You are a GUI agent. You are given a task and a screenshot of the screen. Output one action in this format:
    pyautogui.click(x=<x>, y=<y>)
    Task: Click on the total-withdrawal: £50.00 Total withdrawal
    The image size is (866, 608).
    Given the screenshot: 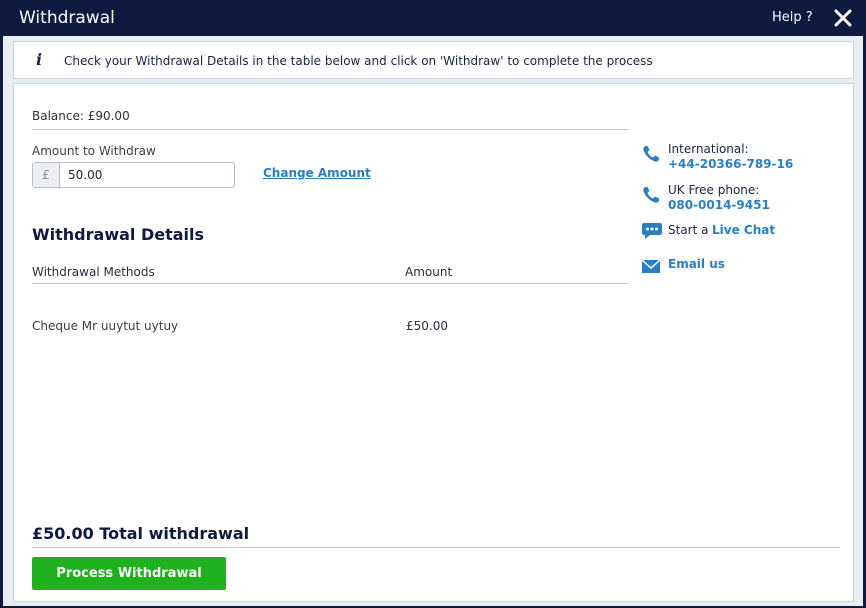 What is the action you would take?
    pyautogui.click(x=141, y=533)
    